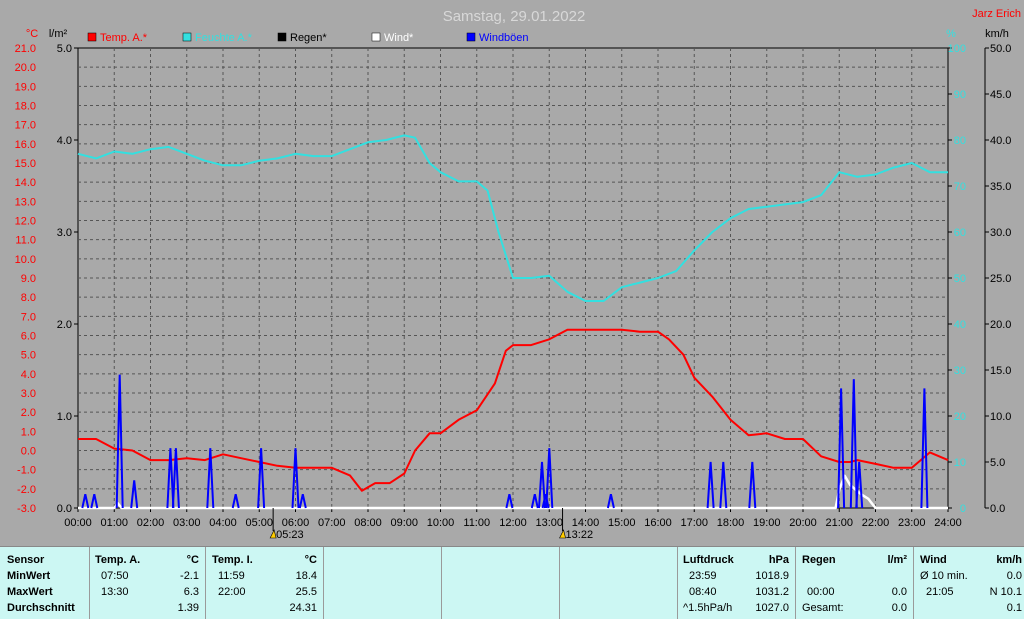 This screenshot has width=1024, height=619. I want to click on pressure-max-time: 08:40, so click(703, 592).